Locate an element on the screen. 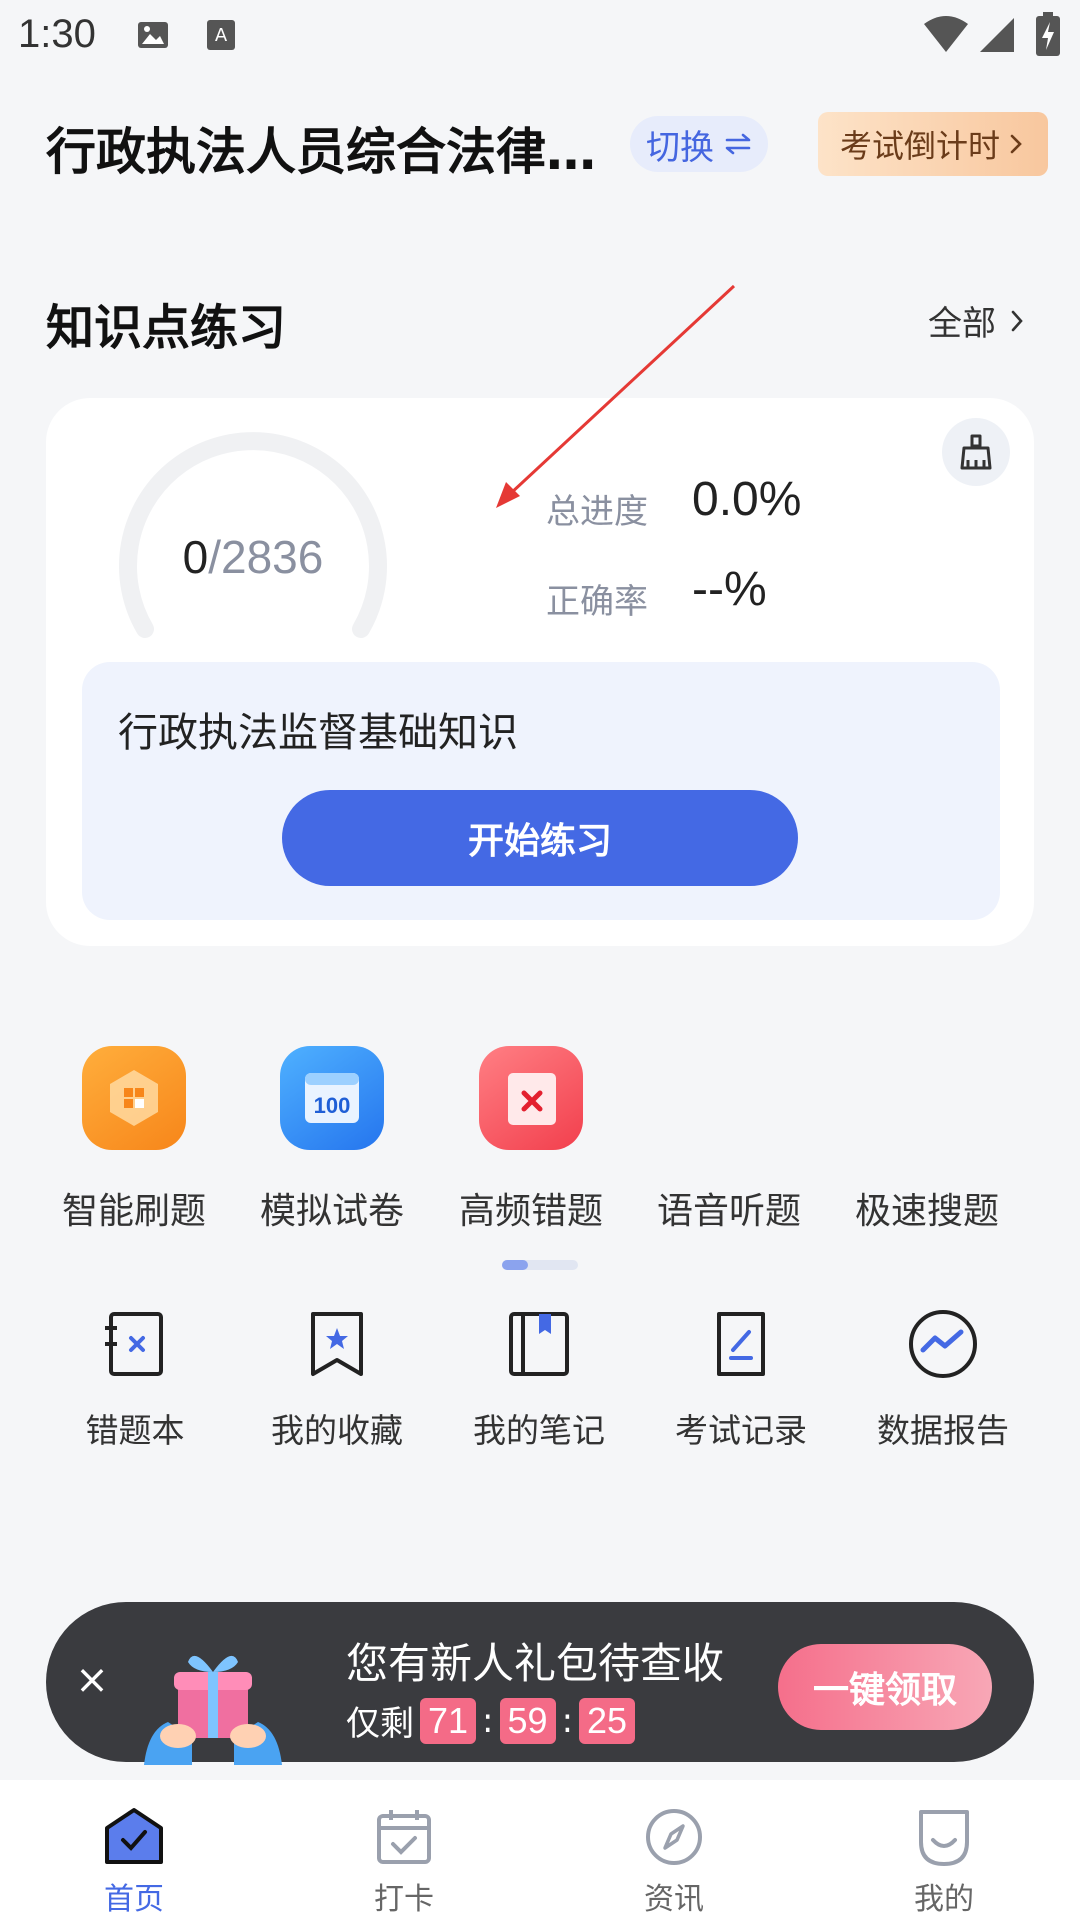  data-report-icon is located at coordinates (943, 1344).